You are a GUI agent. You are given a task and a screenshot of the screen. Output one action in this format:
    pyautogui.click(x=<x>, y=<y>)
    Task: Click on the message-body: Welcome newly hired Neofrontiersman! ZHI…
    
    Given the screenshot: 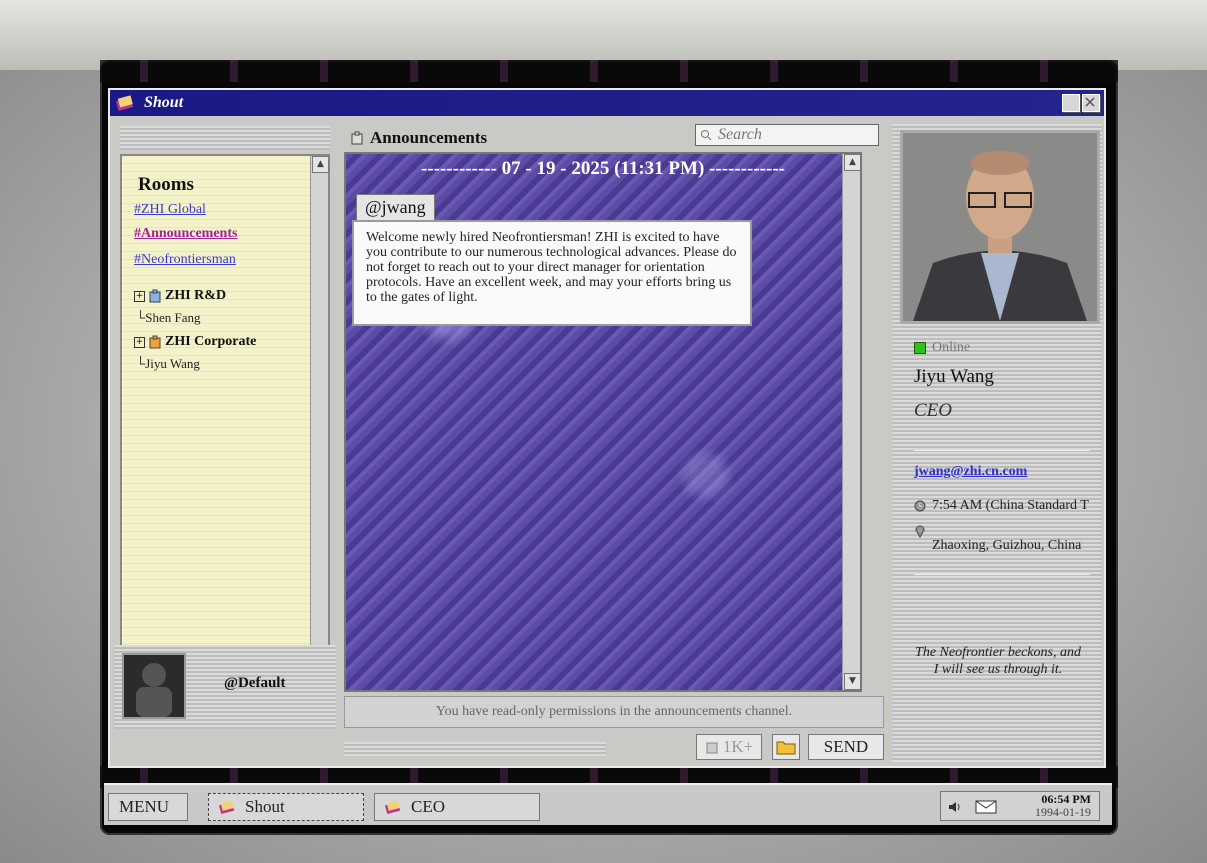 What is the action you would take?
    pyautogui.click(x=552, y=273)
    